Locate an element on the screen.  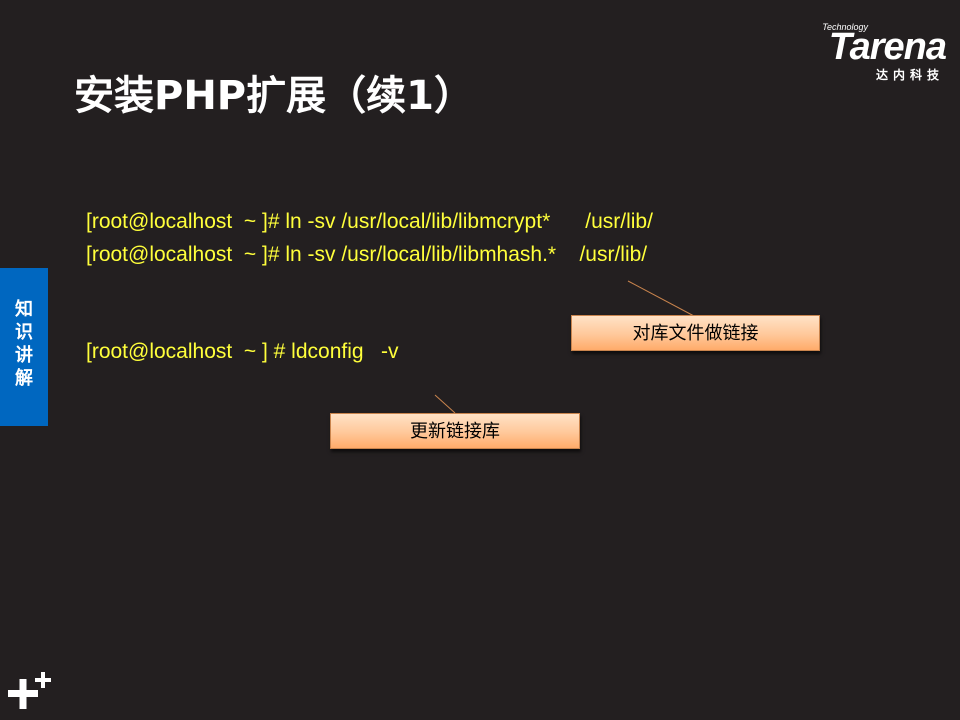
side-tab: 知识讲解 is located at coordinates (24, 347).